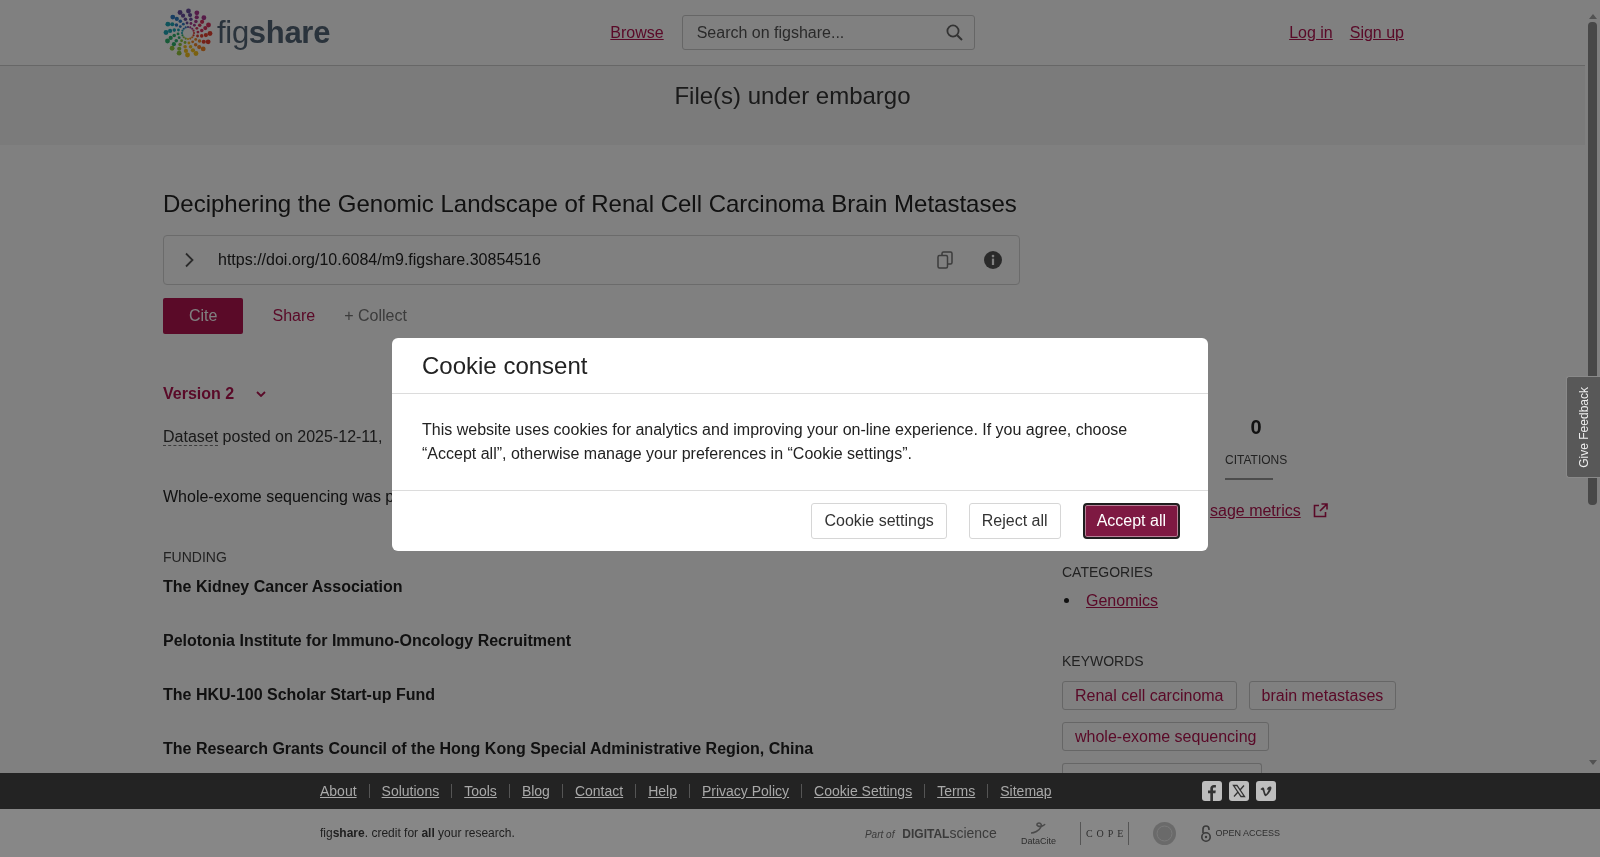 Image resolution: width=1600 pixels, height=857 pixels. What do you see at coordinates (1212, 791) in the screenshot?
I see `facebook-icon` at bounding box center [1212, 791].